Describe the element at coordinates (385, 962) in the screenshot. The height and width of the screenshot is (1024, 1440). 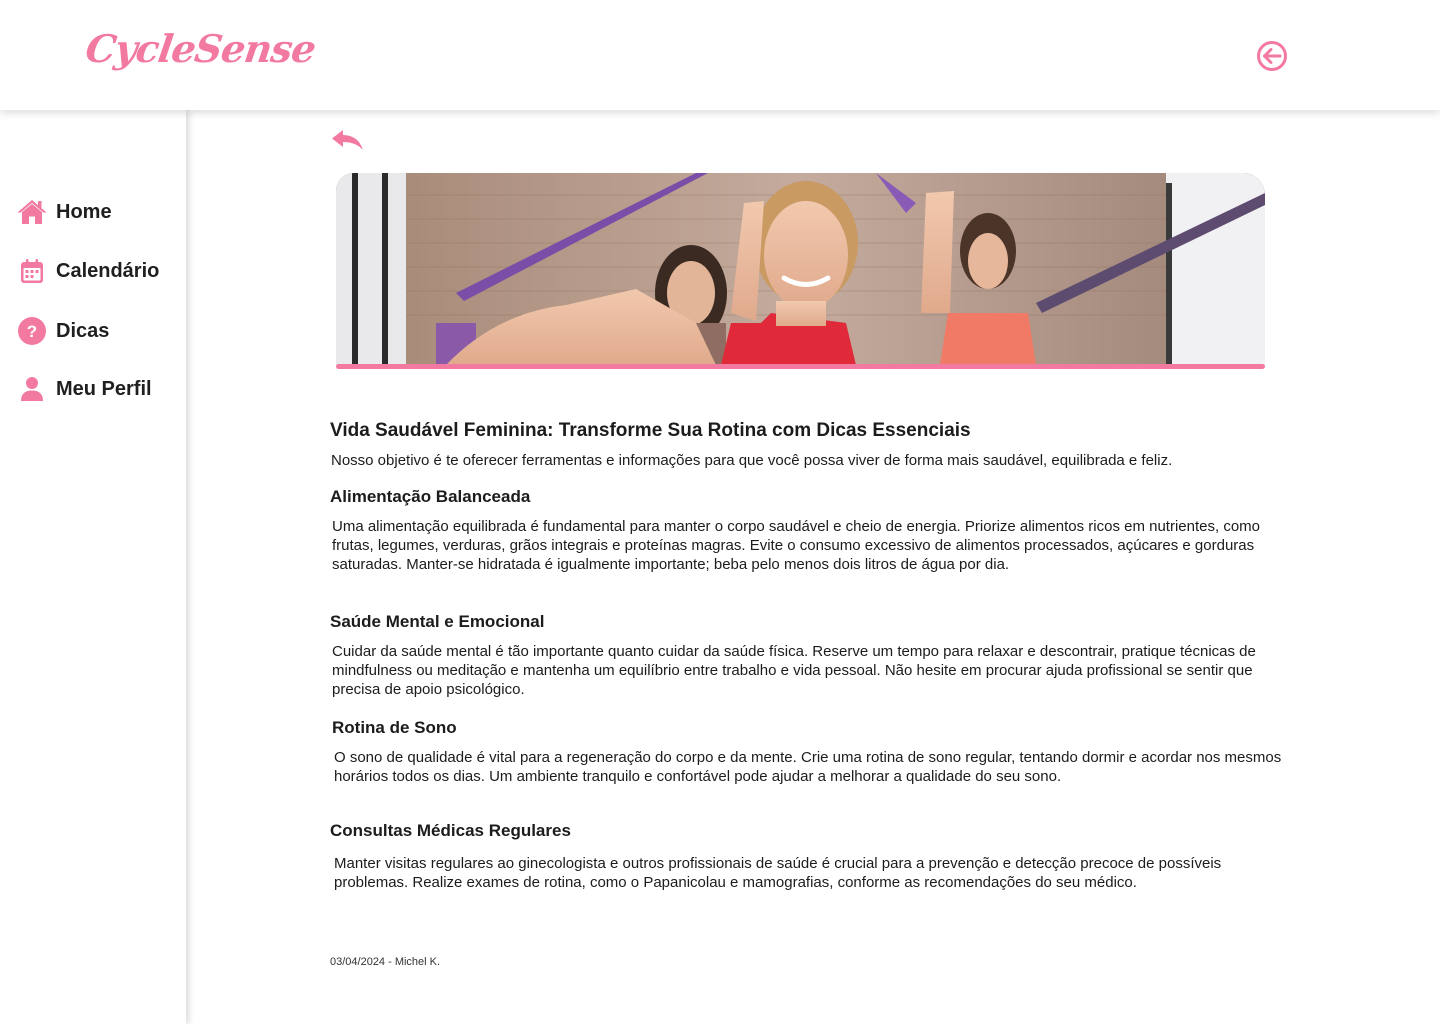
I see `article-meta: 03/04/2024 - Michel K.` at that location.